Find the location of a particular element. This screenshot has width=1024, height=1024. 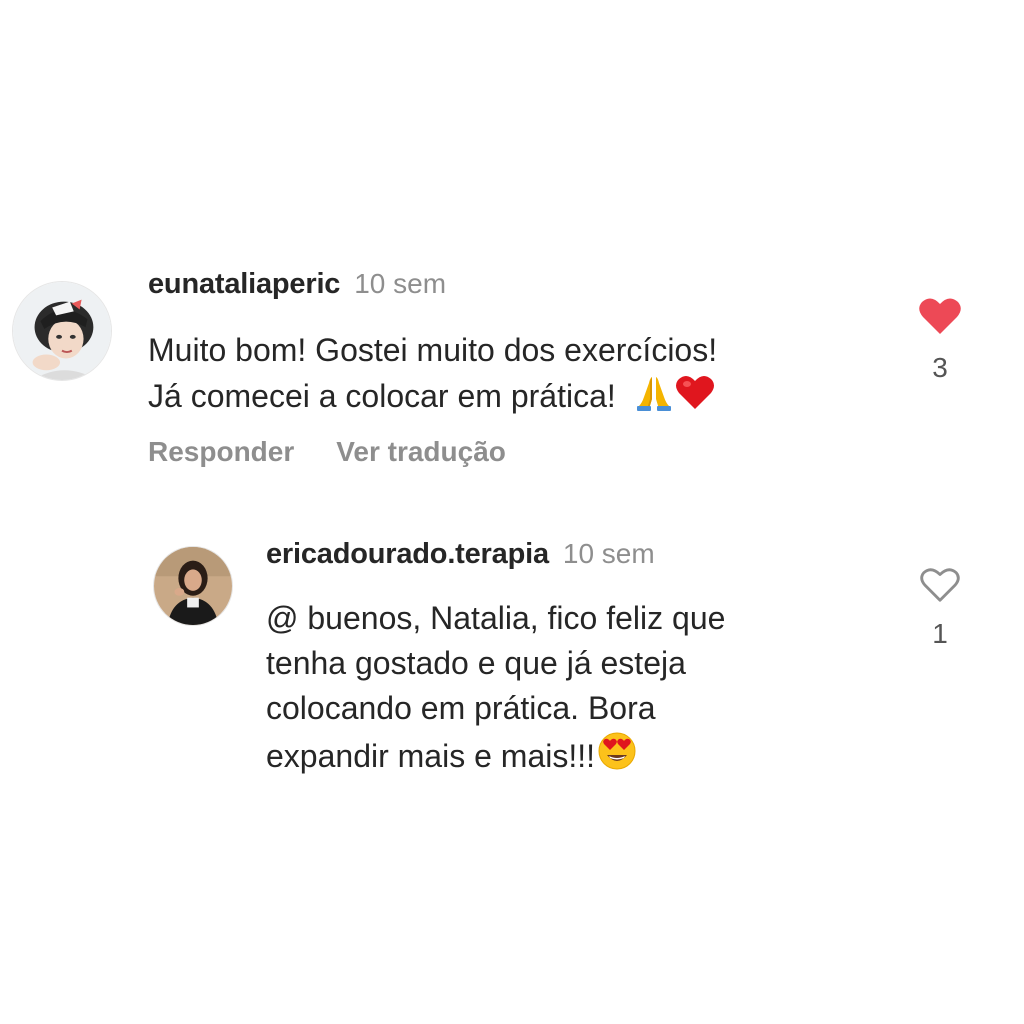

like-count: 1 is located at coordinates (940, 633).